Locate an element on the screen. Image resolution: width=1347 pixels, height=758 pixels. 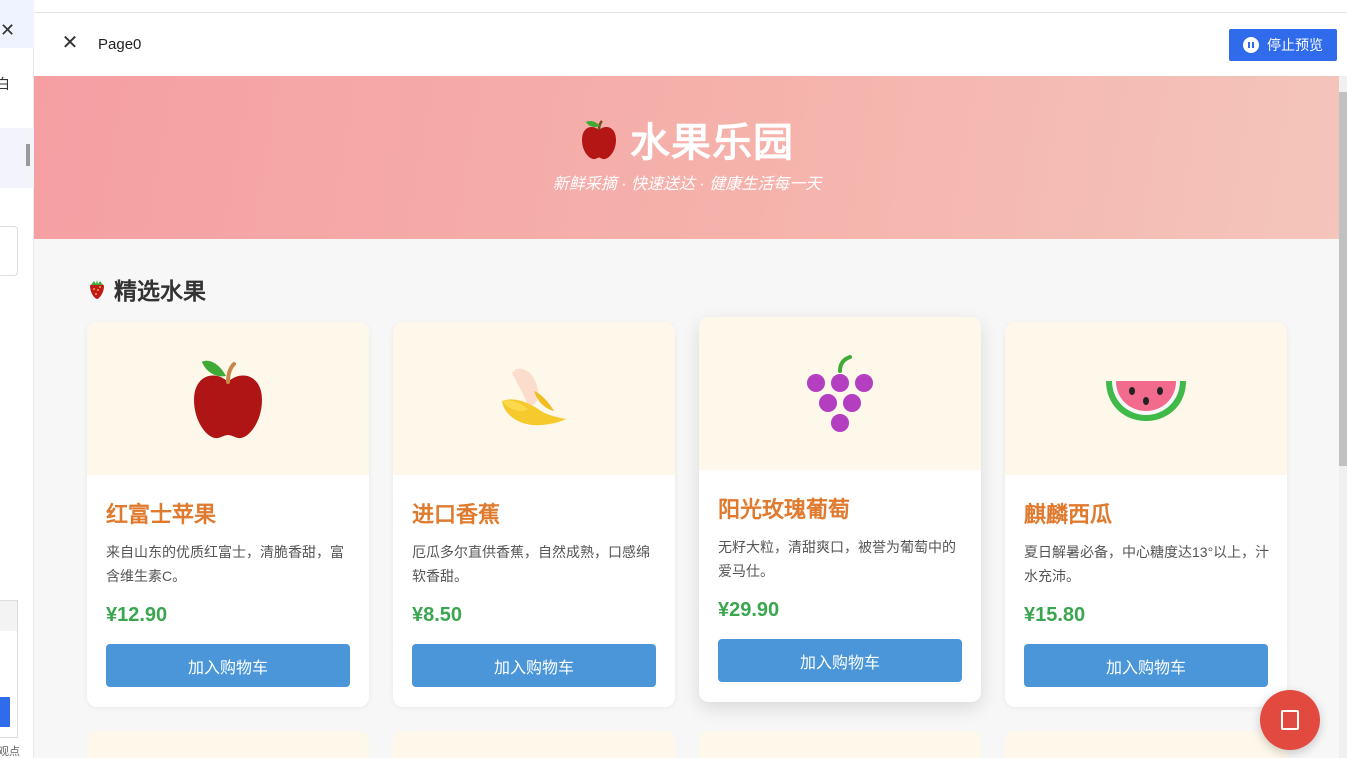
stop-preview-label: 停止预览 is located at coordinates (1295, 45).